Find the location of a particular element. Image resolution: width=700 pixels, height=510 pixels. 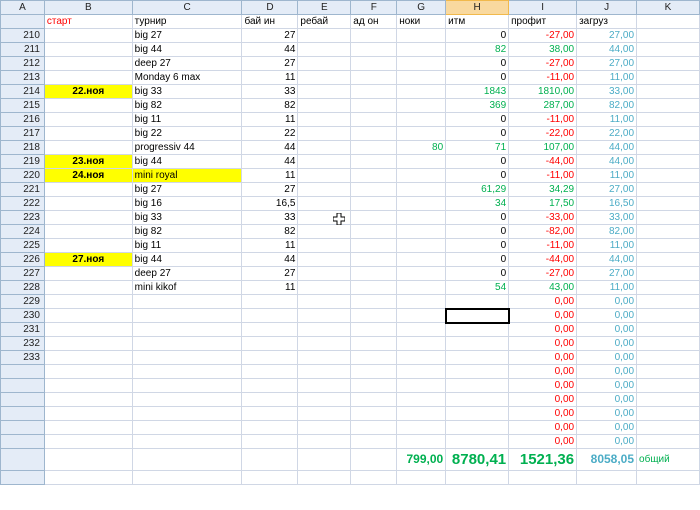

row-header: 218 is located at coordinates (22, 147).